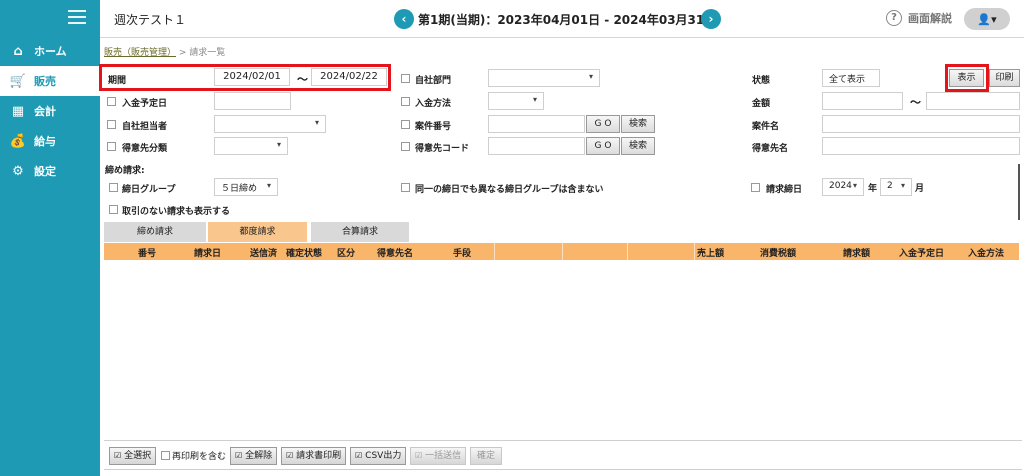 The image size is (1024, 476). What do you see at coordinates (111, 146) in the screenshot?
I see `customer-class-checkbox` at bounding box center [111, 146].